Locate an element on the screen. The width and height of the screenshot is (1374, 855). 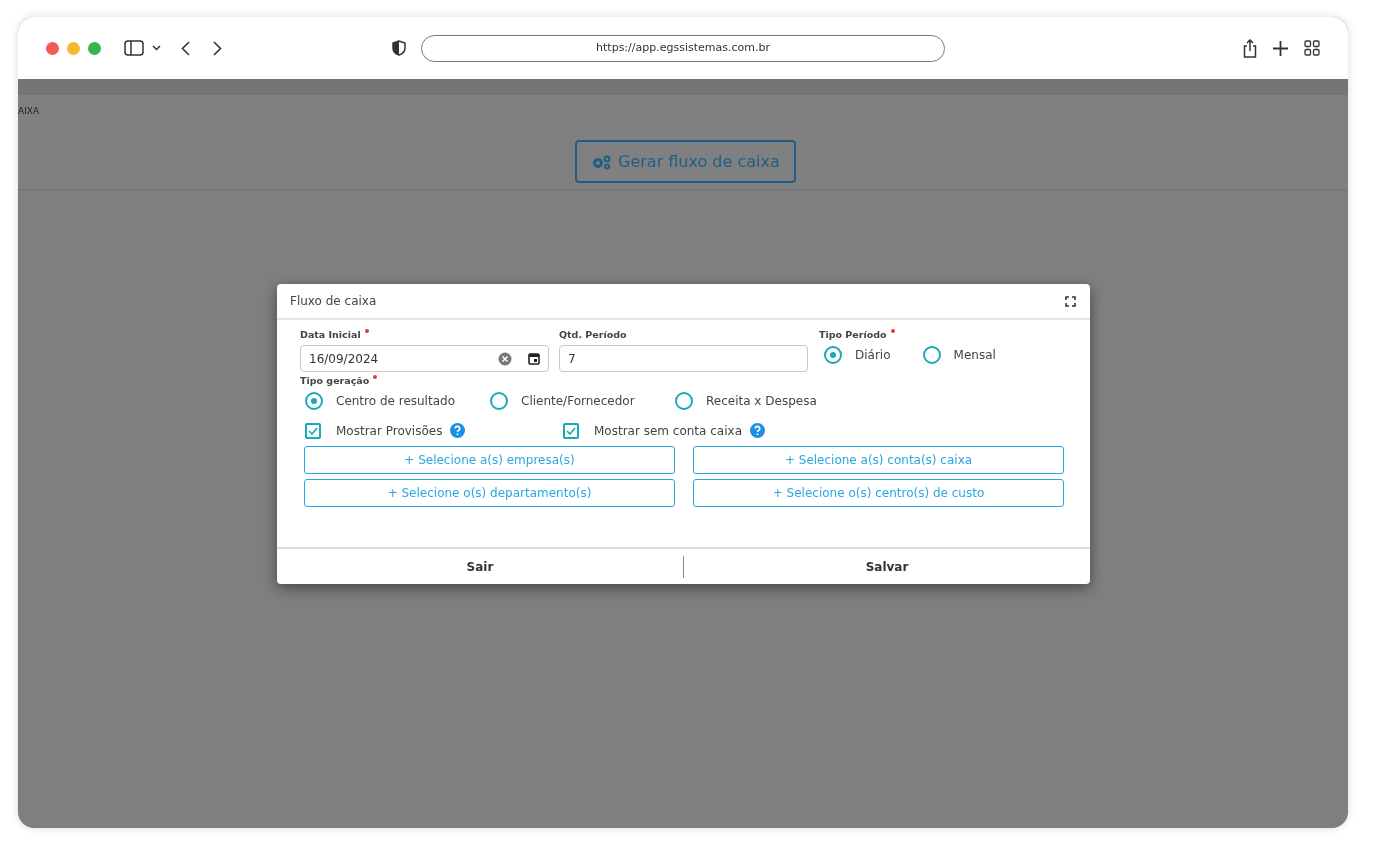
checkbox-label: Mostrar Provisões is located at coordinates (389, 431).